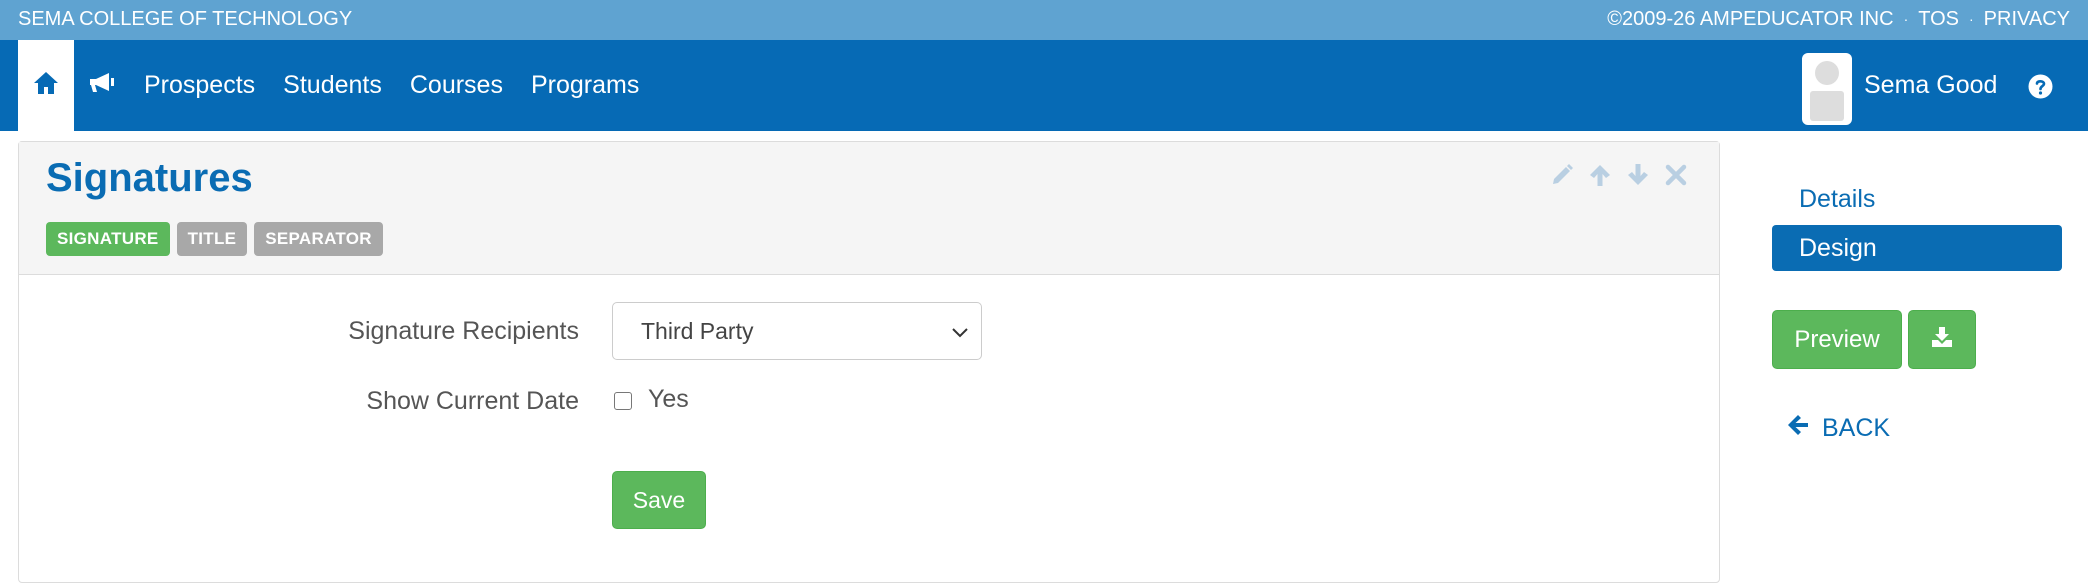  Describe the element at coordinates (1856, 427) in the screenshot. I see `back-label: BACK` at that location.